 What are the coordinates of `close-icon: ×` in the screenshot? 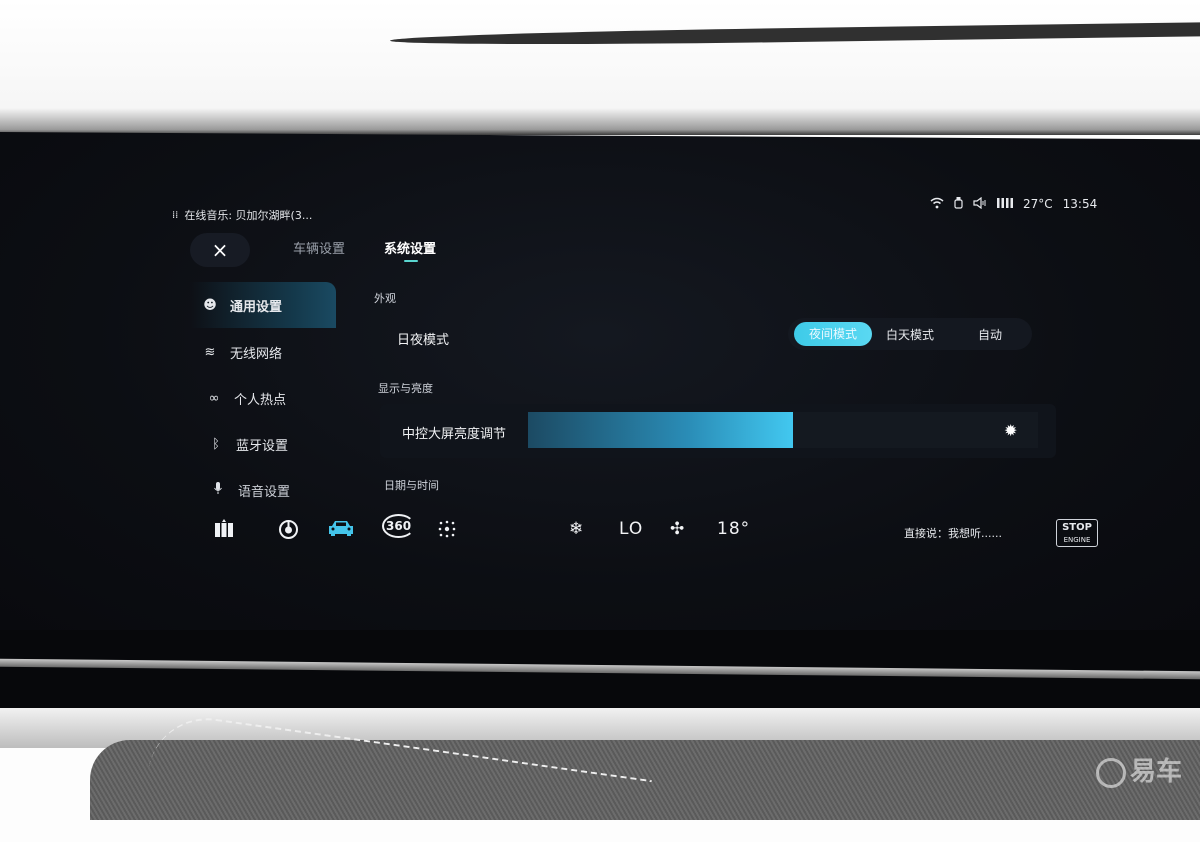 It's located at (220, 250).